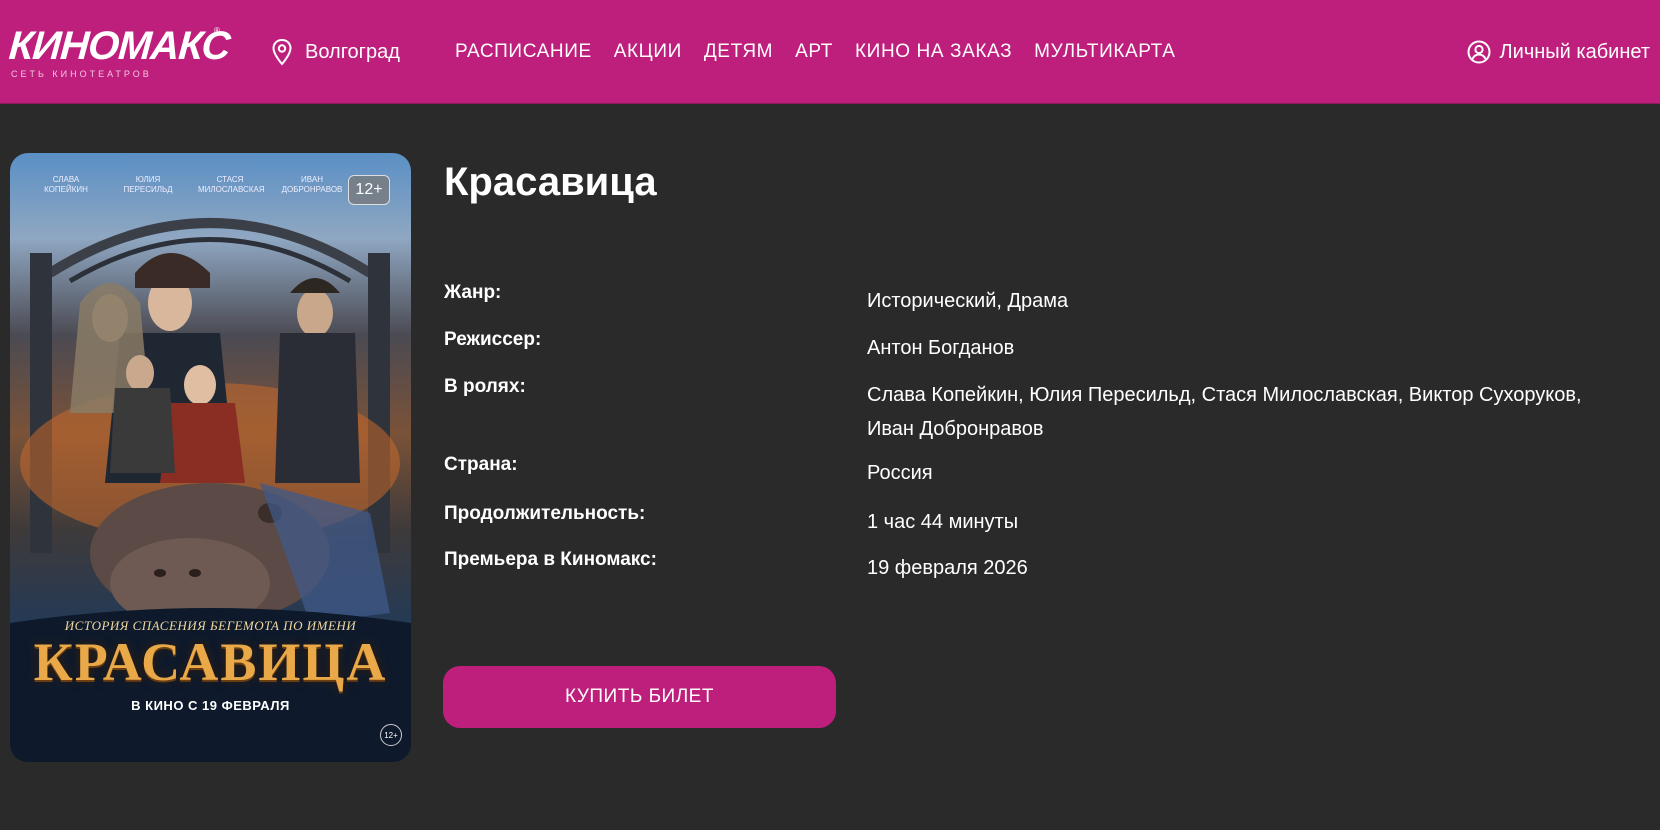 This screenshot has height=830, width=1660. I want to click on detail-value: 19 февраля 2026, so click(947, 568).